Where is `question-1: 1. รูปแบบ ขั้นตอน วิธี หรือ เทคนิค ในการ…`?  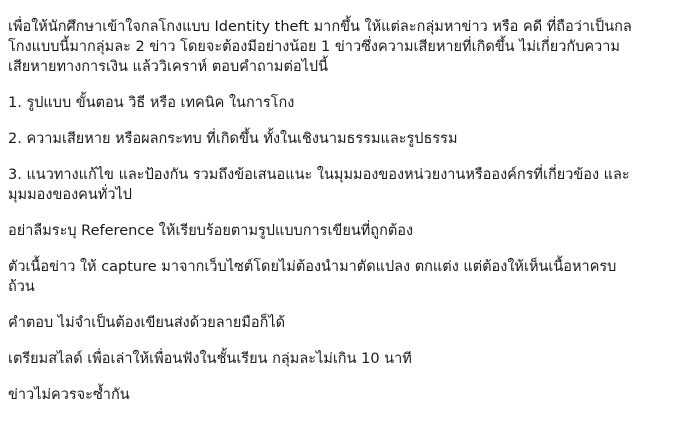
question-1: 1. รูปแบบ ขั้นตอน วิธี หรือ เทคนิค ในการ… is located at coordinates (343, 103).